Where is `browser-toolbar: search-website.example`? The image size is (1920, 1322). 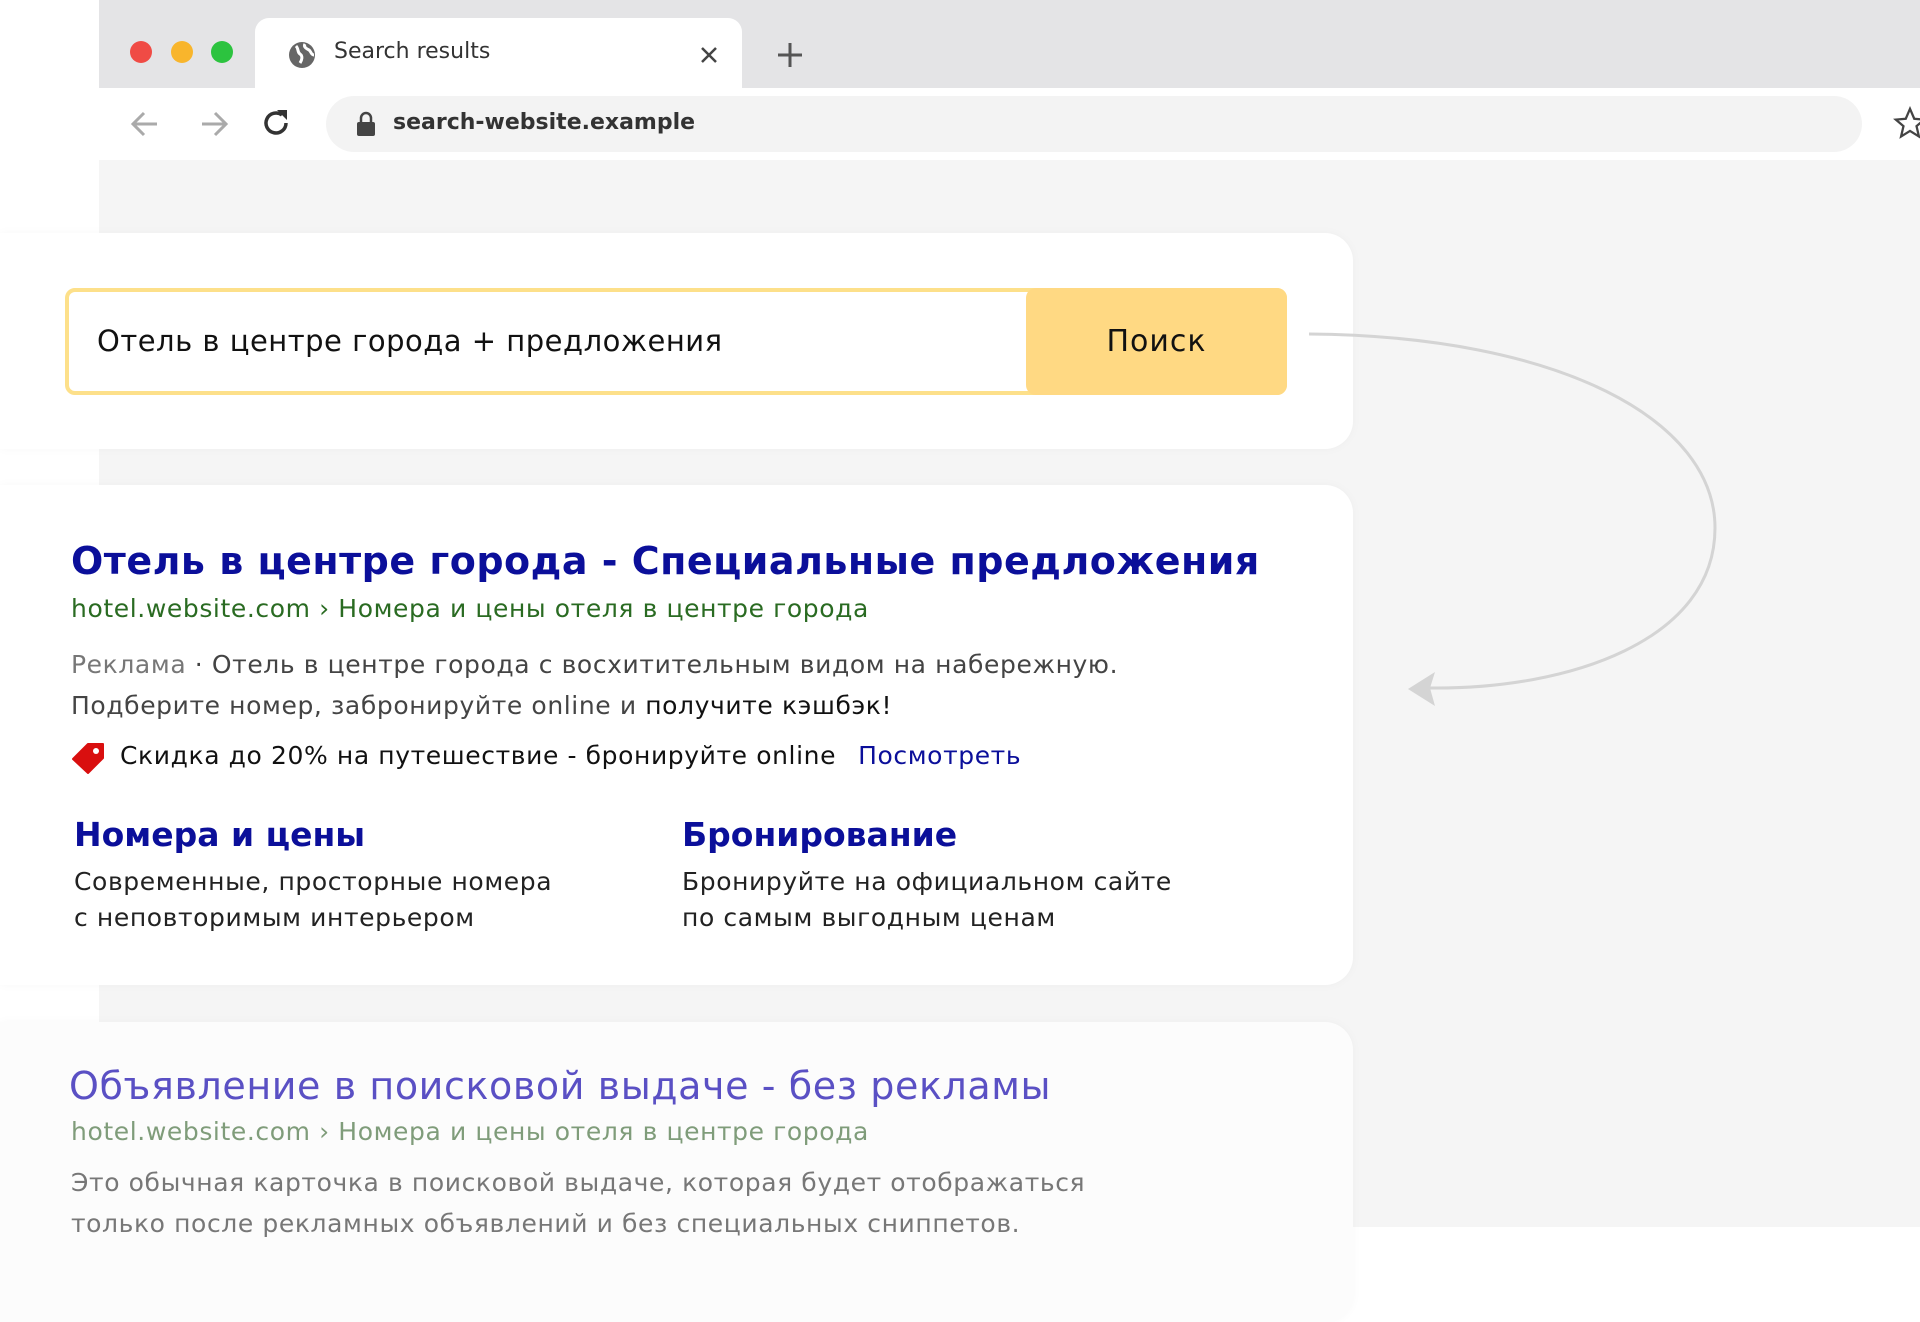 browser-toolbar: search-website.example is located at coordinates (1009, 124).